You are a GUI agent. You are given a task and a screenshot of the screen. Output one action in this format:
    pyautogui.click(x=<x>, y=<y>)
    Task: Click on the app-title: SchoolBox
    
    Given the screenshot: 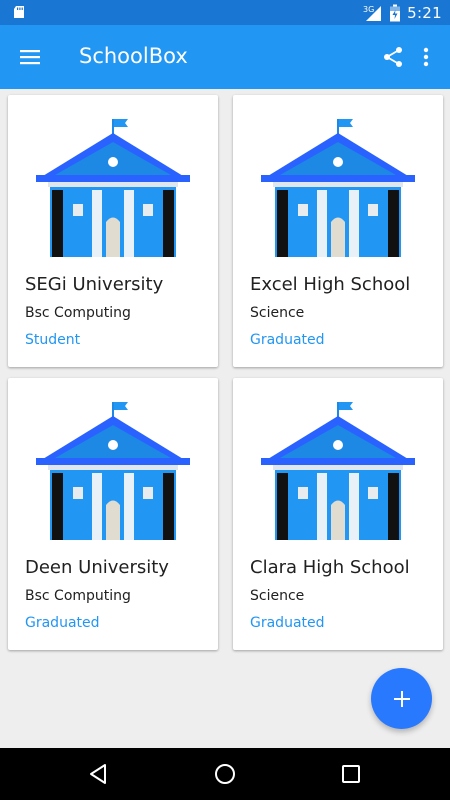 What is the action you would take?
    pyautogui.click(x=133, y=56)
    